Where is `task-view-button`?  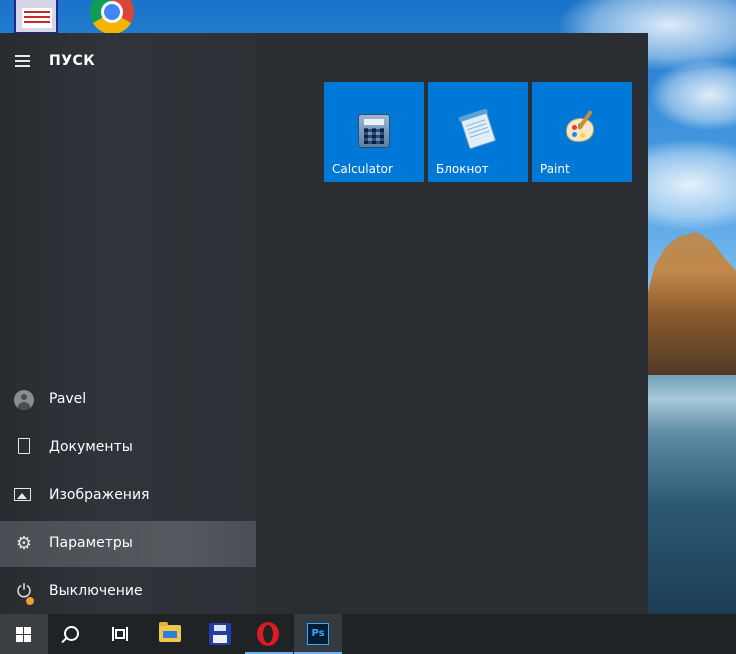
task-view-button is located at coordinates (120, 634).